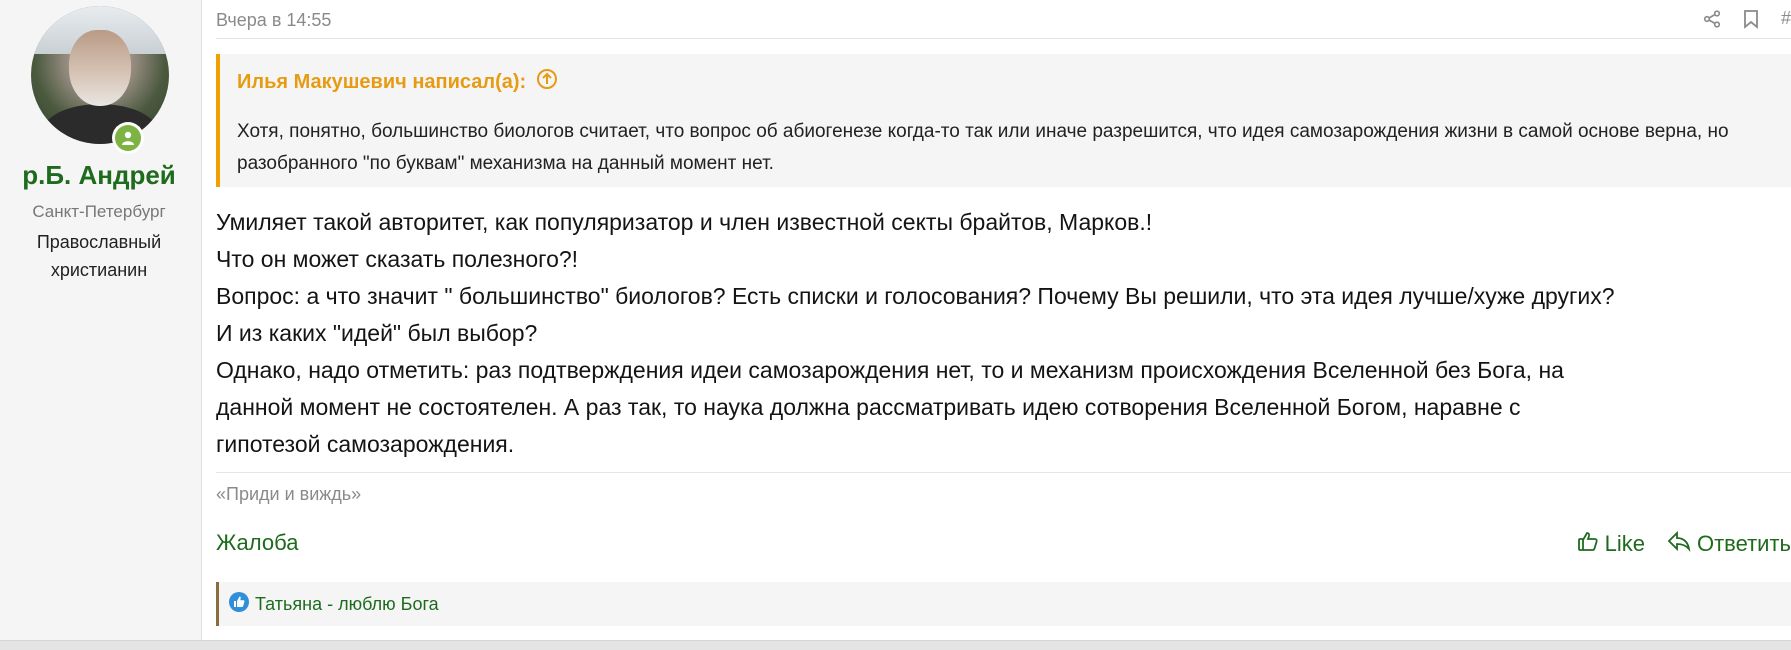  Describe the element at coordinates (257, 543) in the screenshot. I see `report-link: Жалоба` at that location.